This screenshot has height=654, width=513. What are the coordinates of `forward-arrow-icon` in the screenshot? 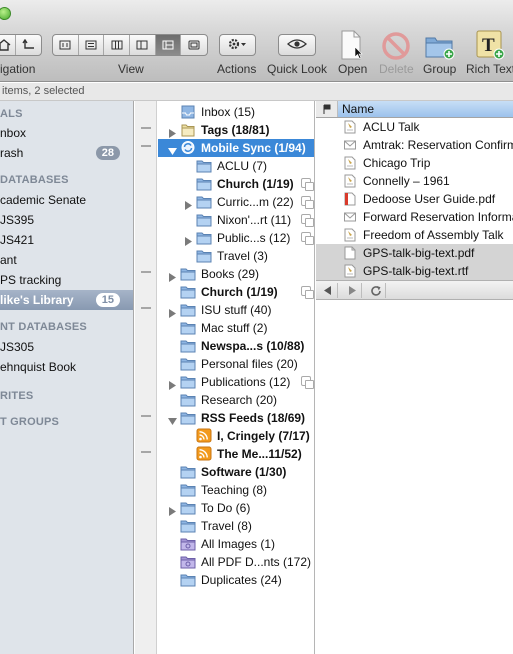 It's located at (352, 290).